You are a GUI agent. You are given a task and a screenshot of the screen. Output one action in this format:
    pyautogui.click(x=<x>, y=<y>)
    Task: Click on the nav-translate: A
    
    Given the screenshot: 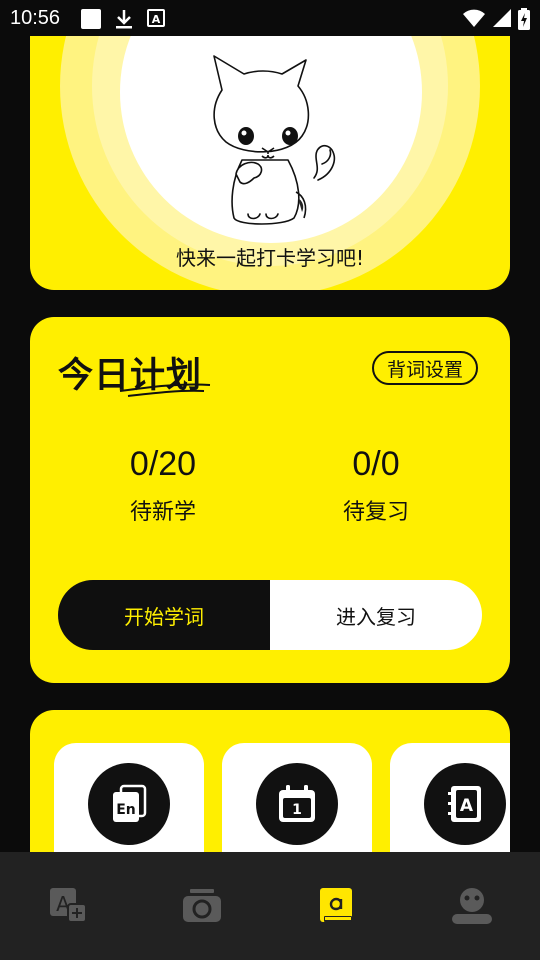 What is the action you would take?
    pyautogui.click(x=68, y=906)
    